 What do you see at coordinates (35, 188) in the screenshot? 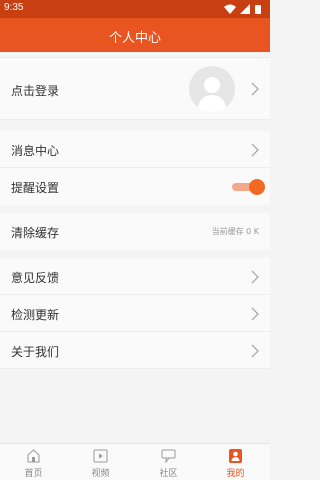
I see `reminder-label: 提醒设置` at bounding box center [35, 188].